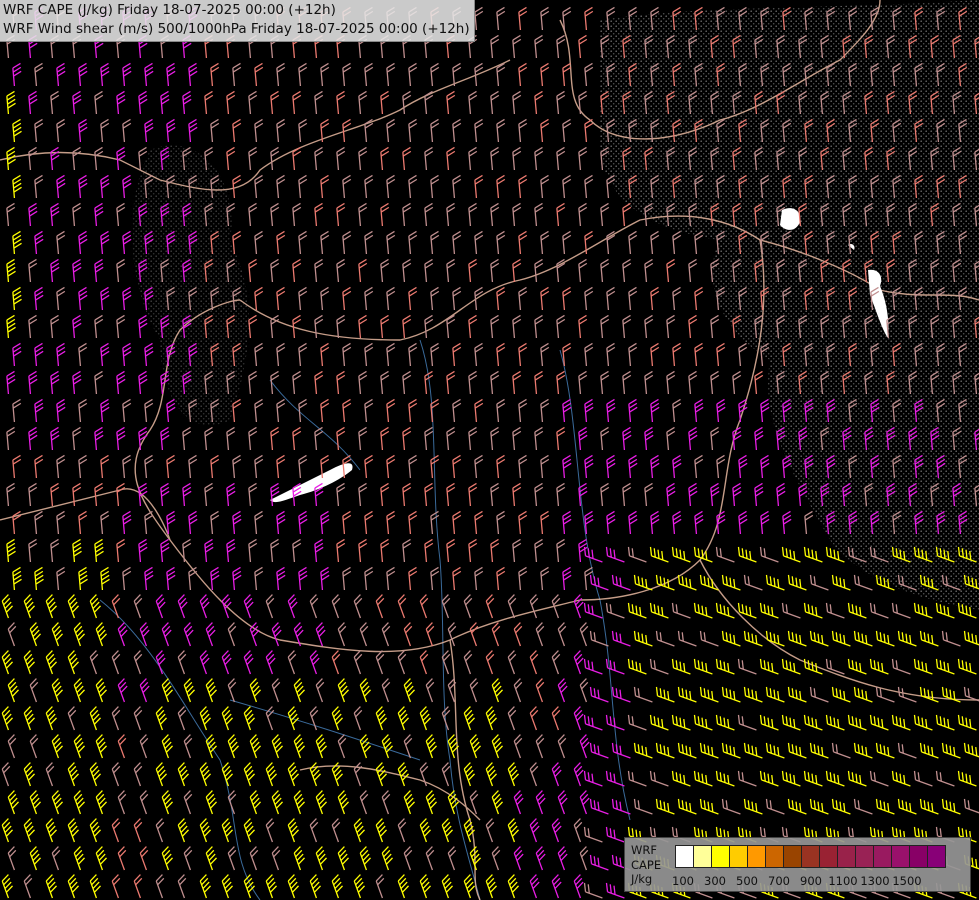 The width and height of the screenshot is (979, 900). Describe the element at coordinates (747, 881) in the screenshot. I see `legend-tick: 500` at that location.